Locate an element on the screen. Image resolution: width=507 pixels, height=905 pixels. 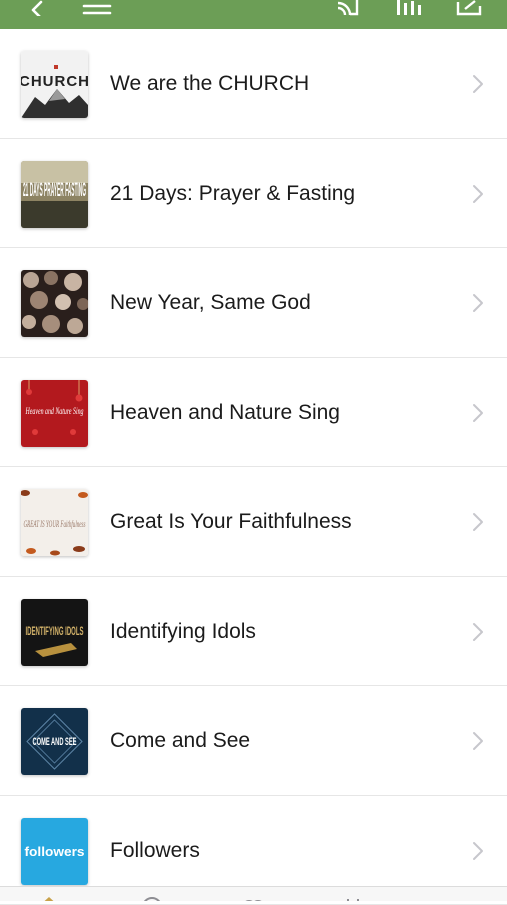
top-navigation-bar is located at coordinates (253, 14).